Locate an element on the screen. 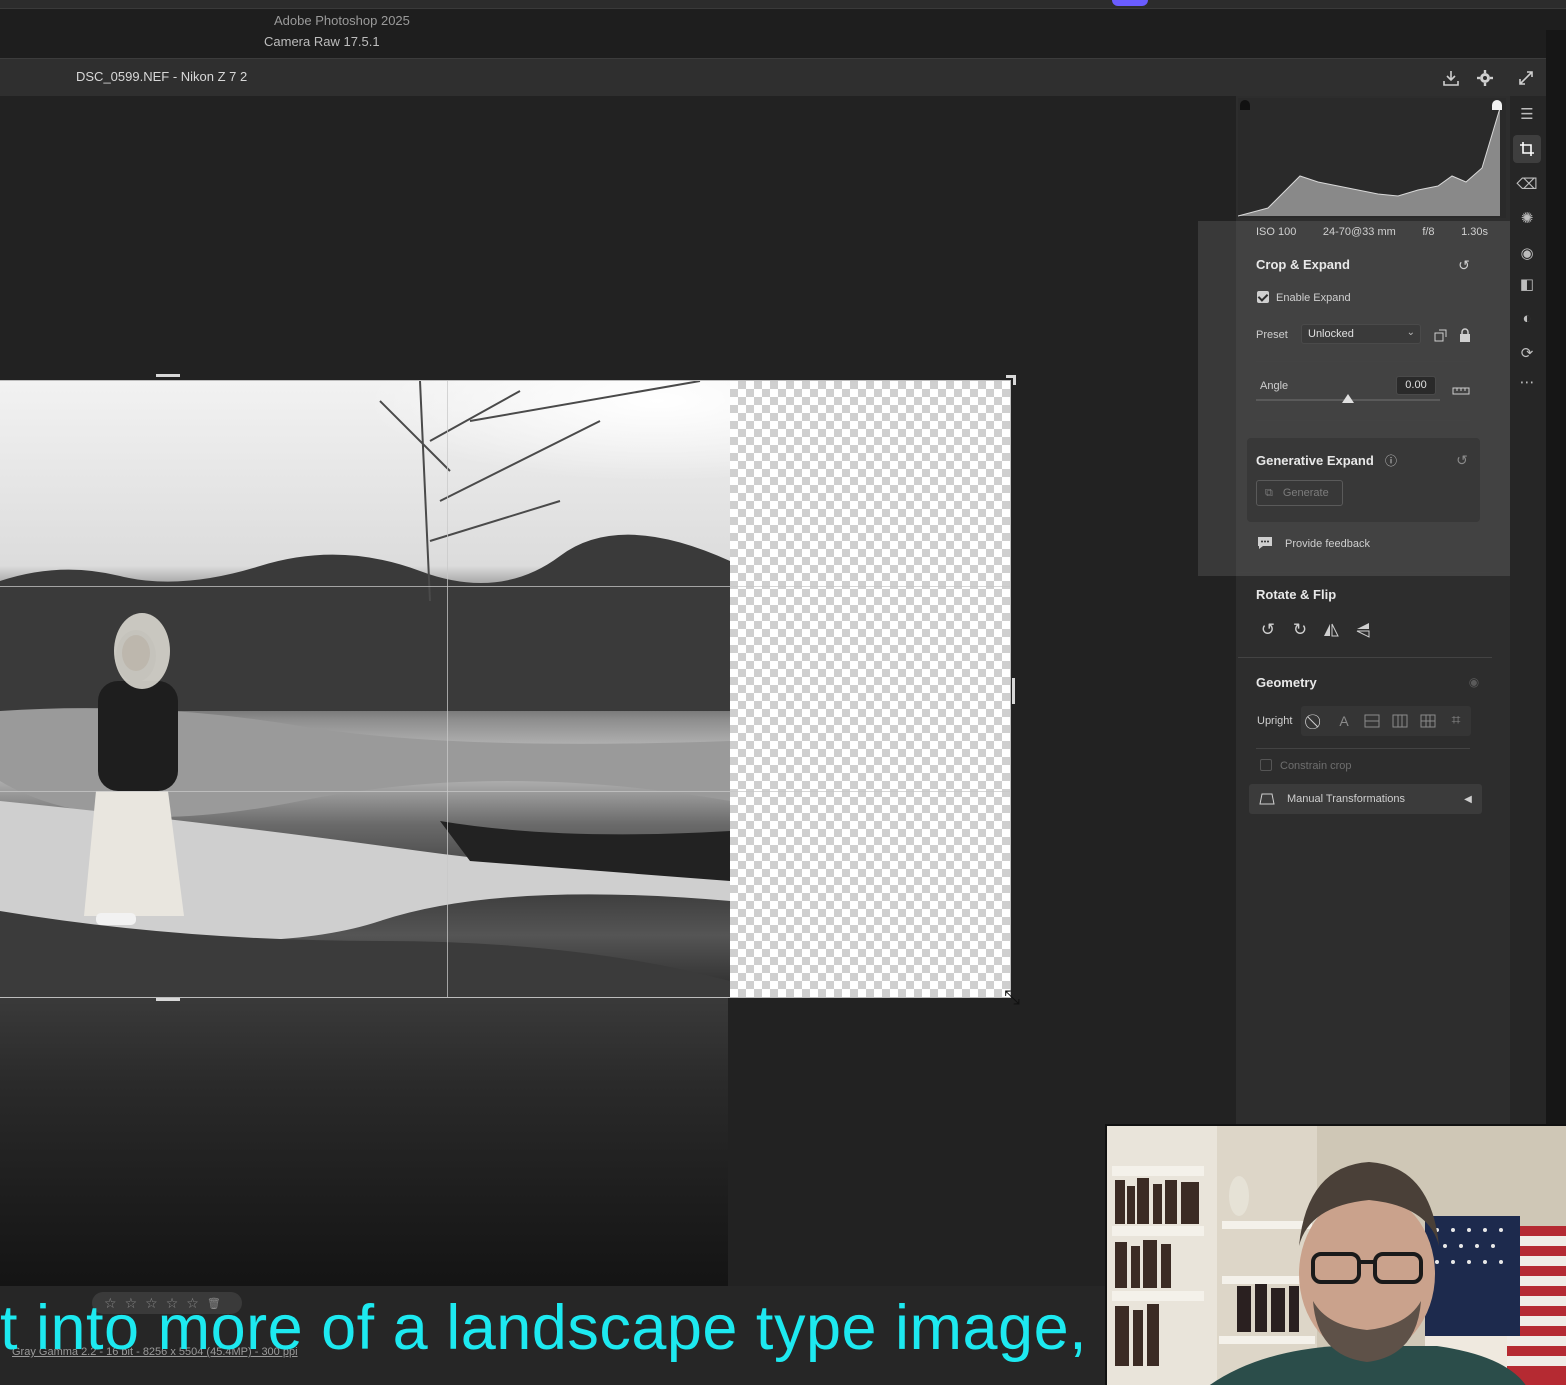 The image size is (1566, 1385). geometry-title: Geometry is located at coordinates (1286, 682).